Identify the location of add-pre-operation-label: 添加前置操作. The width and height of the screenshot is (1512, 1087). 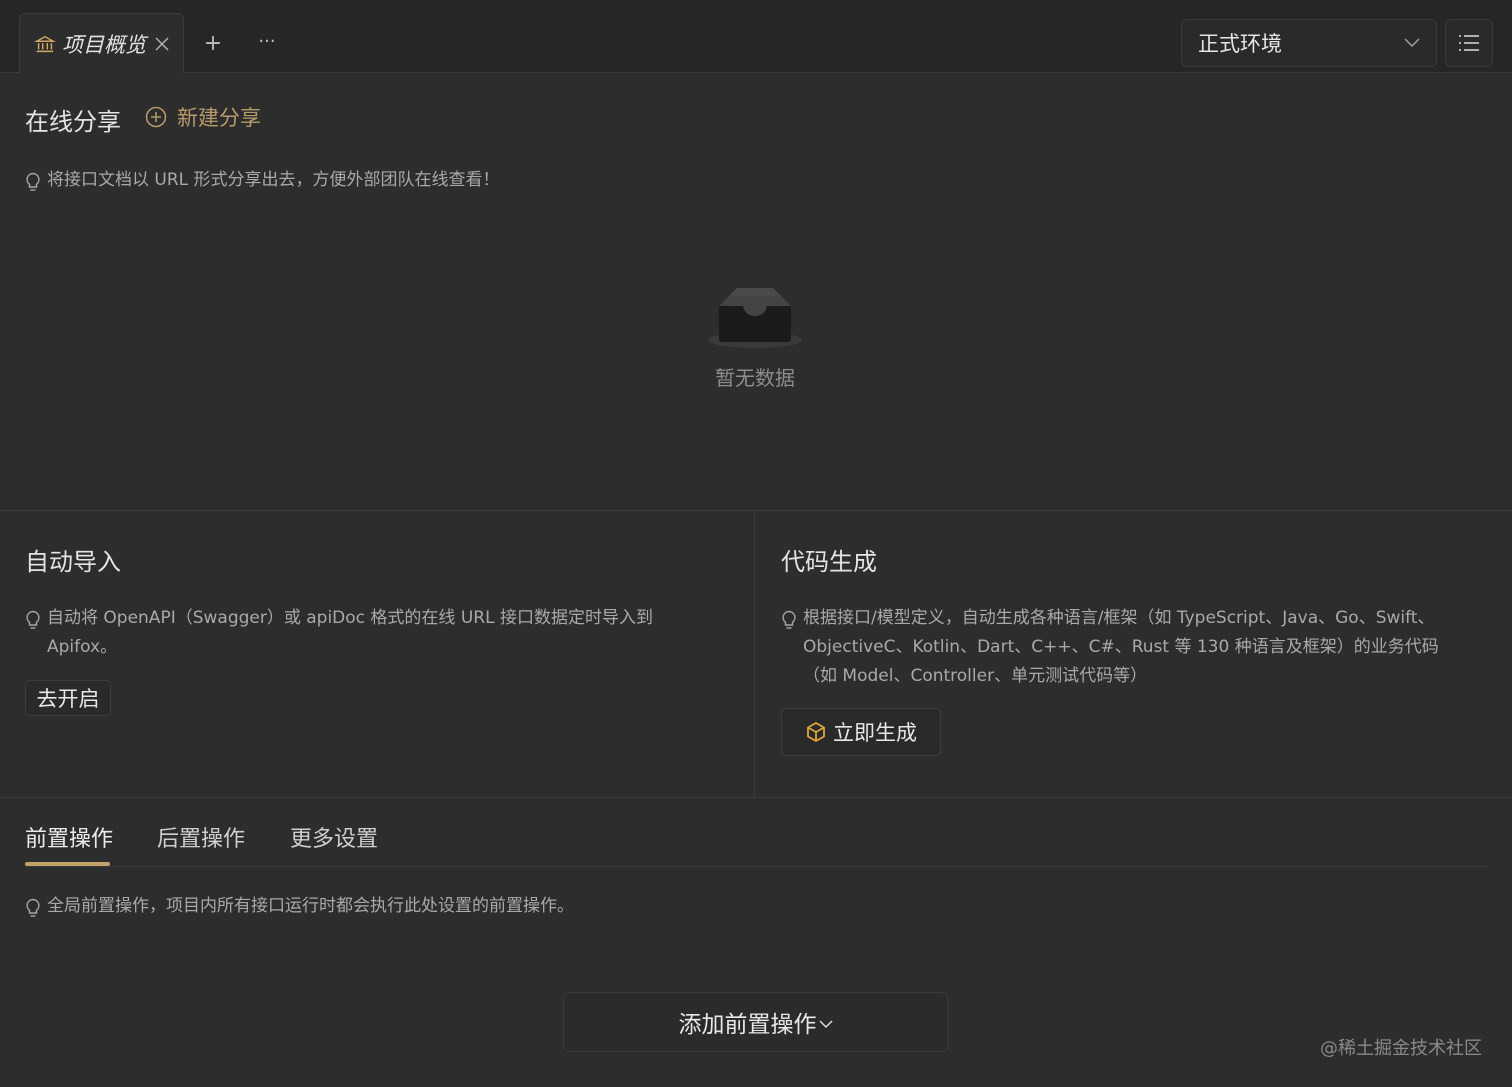
(747, 1025).